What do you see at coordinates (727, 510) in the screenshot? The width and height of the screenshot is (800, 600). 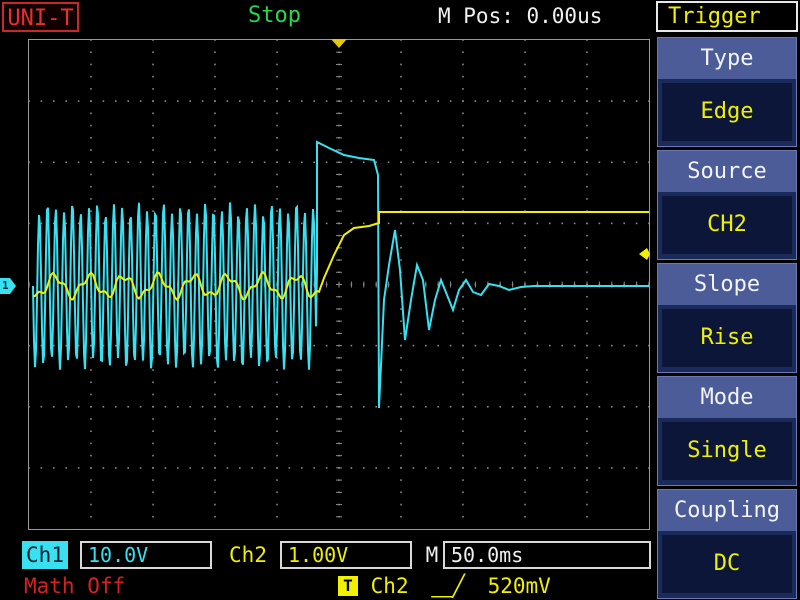 I see `menu-item-label: Coupling` at bounding box center [727, 510].